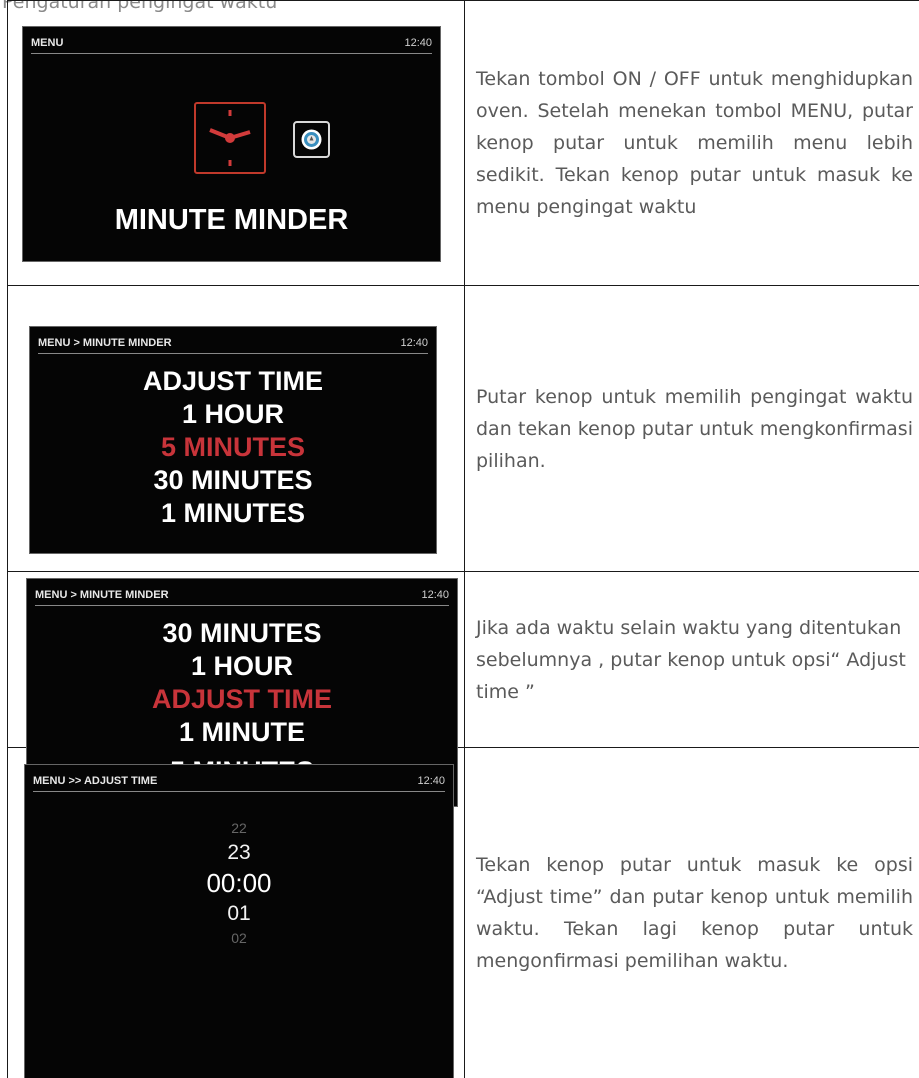 This screenshot has width=919, height=1078. Describe the element at coordinates (311, 139) in the screenshot. I see `timer-icon` at that location.